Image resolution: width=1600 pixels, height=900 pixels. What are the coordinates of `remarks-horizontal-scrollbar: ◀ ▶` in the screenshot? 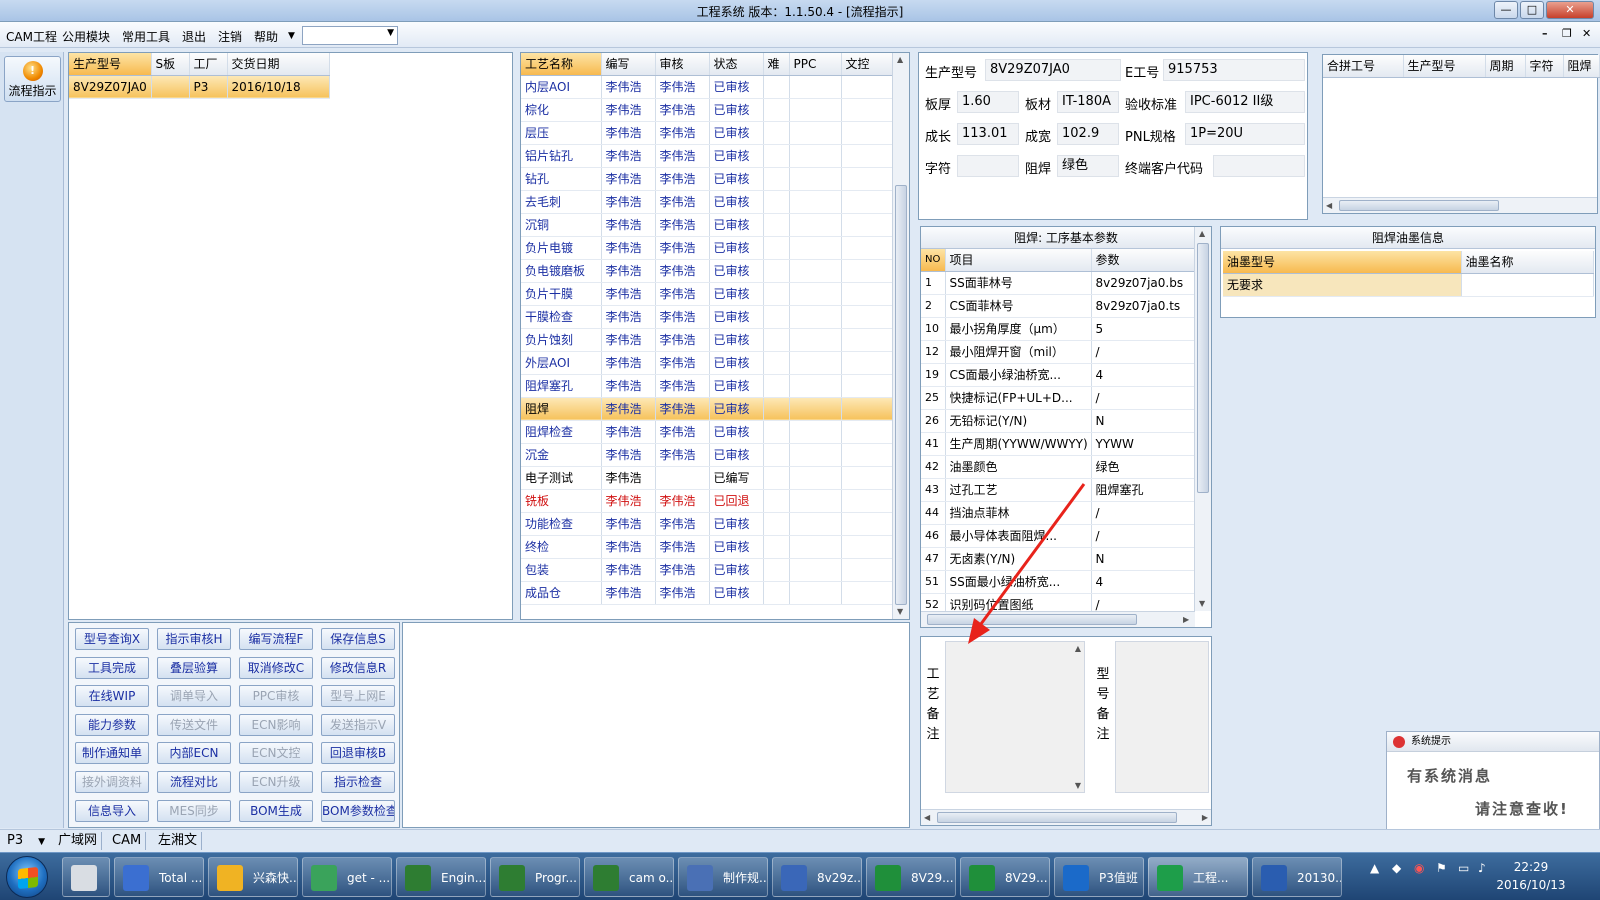 It's located at (1066, 817).